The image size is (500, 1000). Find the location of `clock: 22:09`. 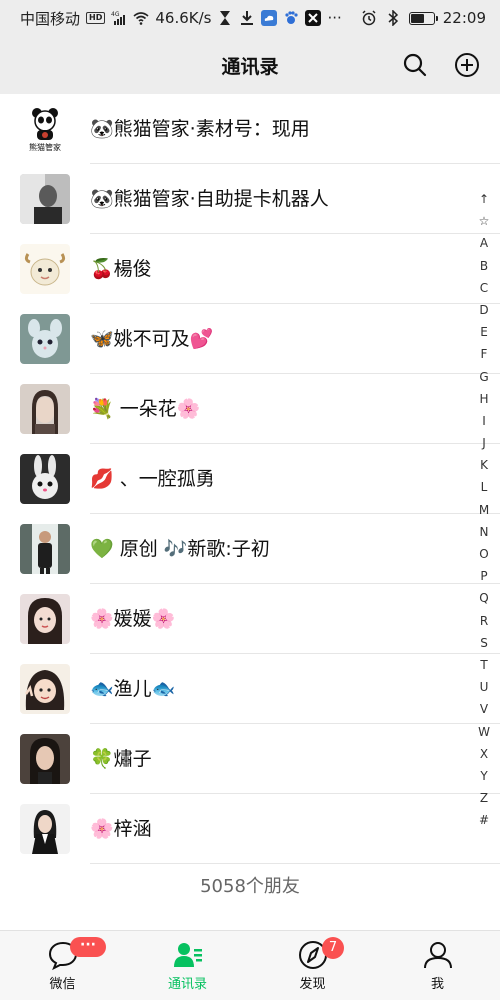

clock: 22:09 is located at coordinates (464, 18).